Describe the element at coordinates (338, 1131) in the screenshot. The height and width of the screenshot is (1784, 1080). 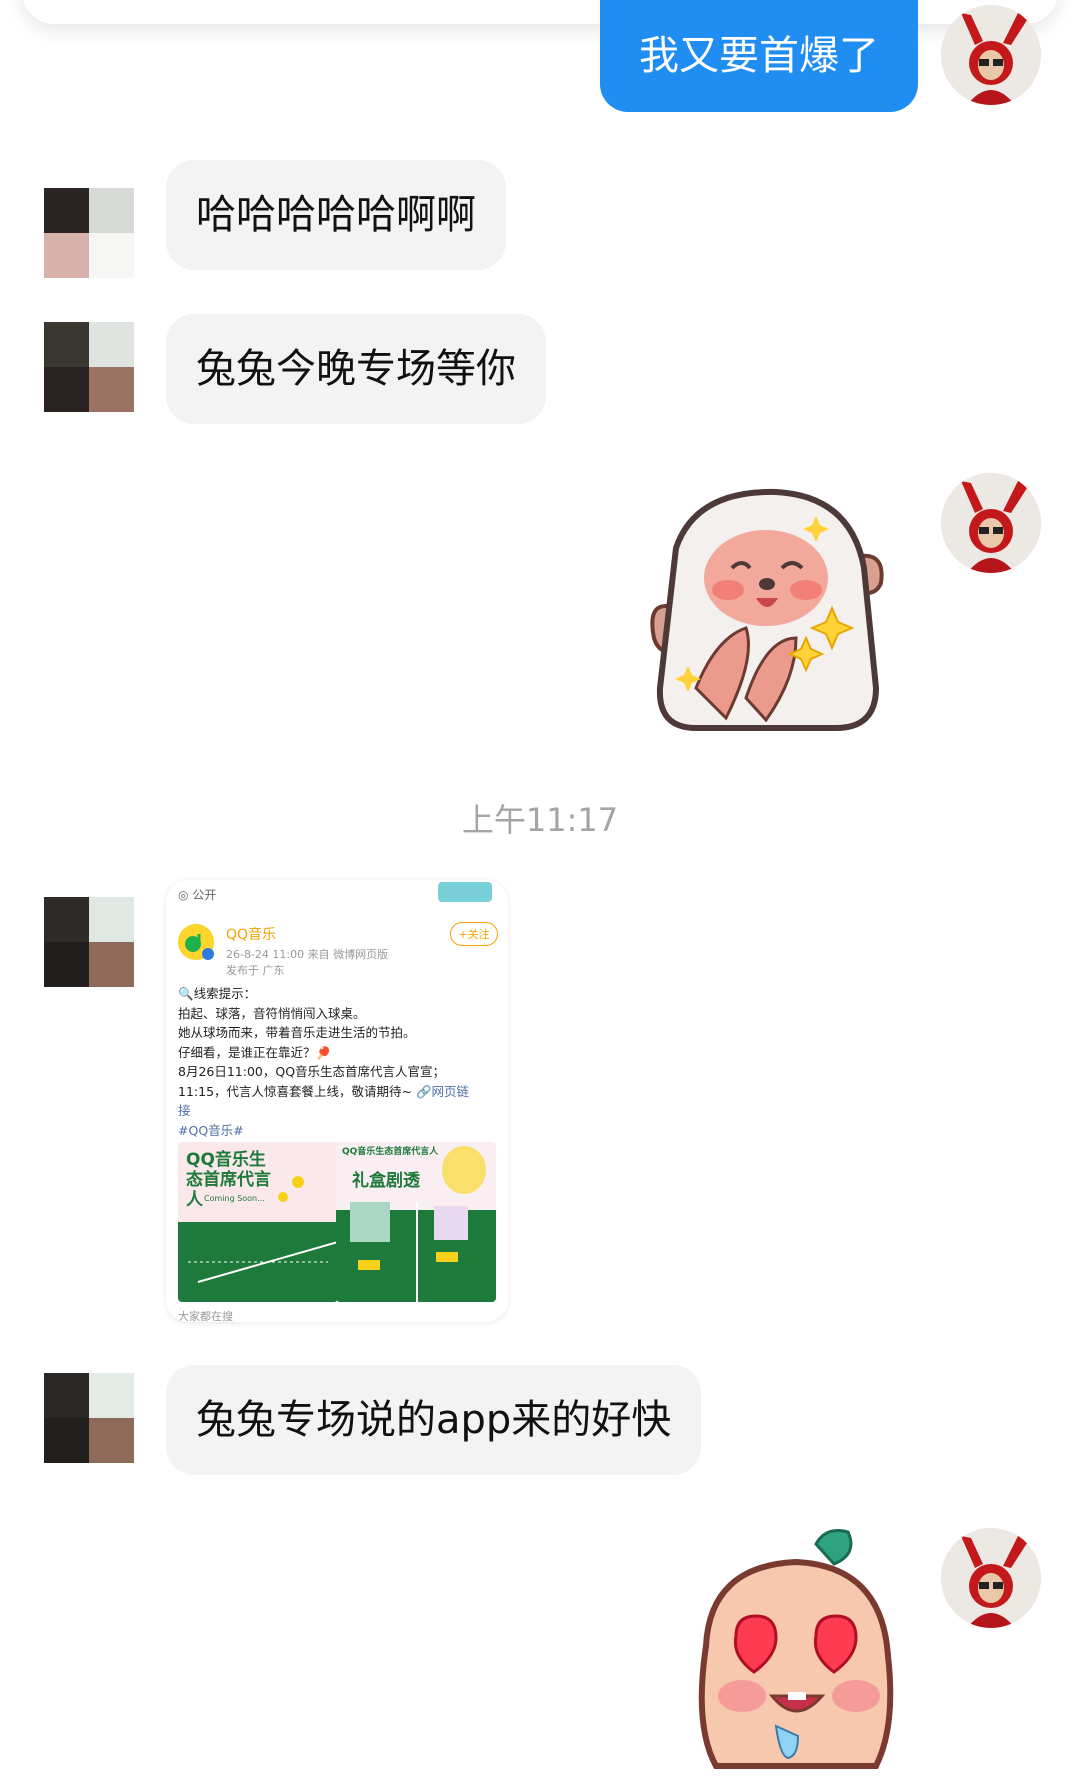
I see `hashtag-link: #QQ音乐#` at that location.